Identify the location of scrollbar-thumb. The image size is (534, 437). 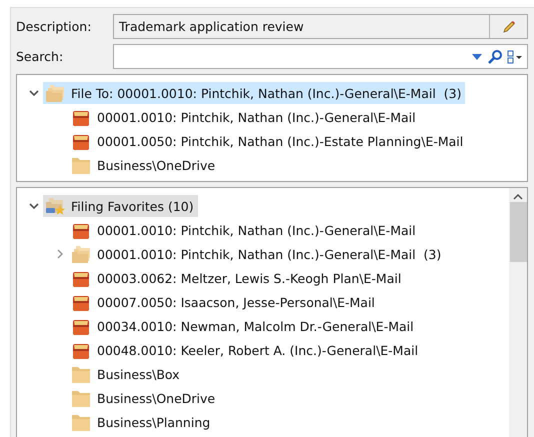
(518, 232).